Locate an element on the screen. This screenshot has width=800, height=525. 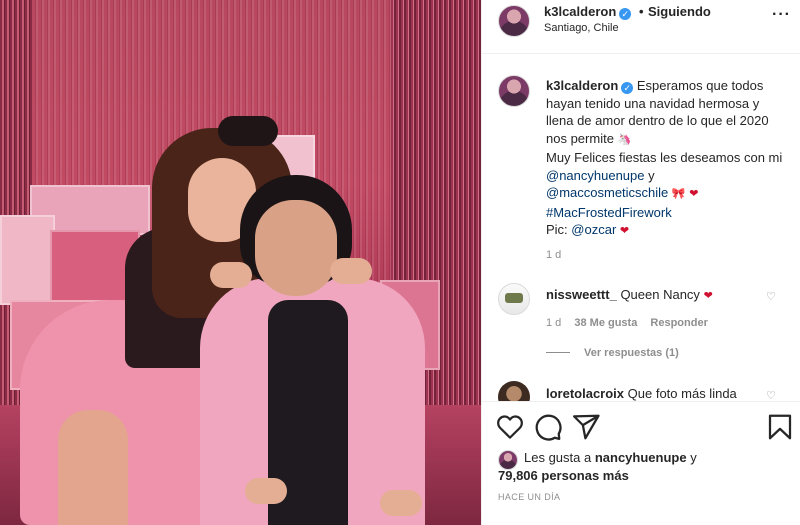
conjunction: y is located at coordinates (651, 175).